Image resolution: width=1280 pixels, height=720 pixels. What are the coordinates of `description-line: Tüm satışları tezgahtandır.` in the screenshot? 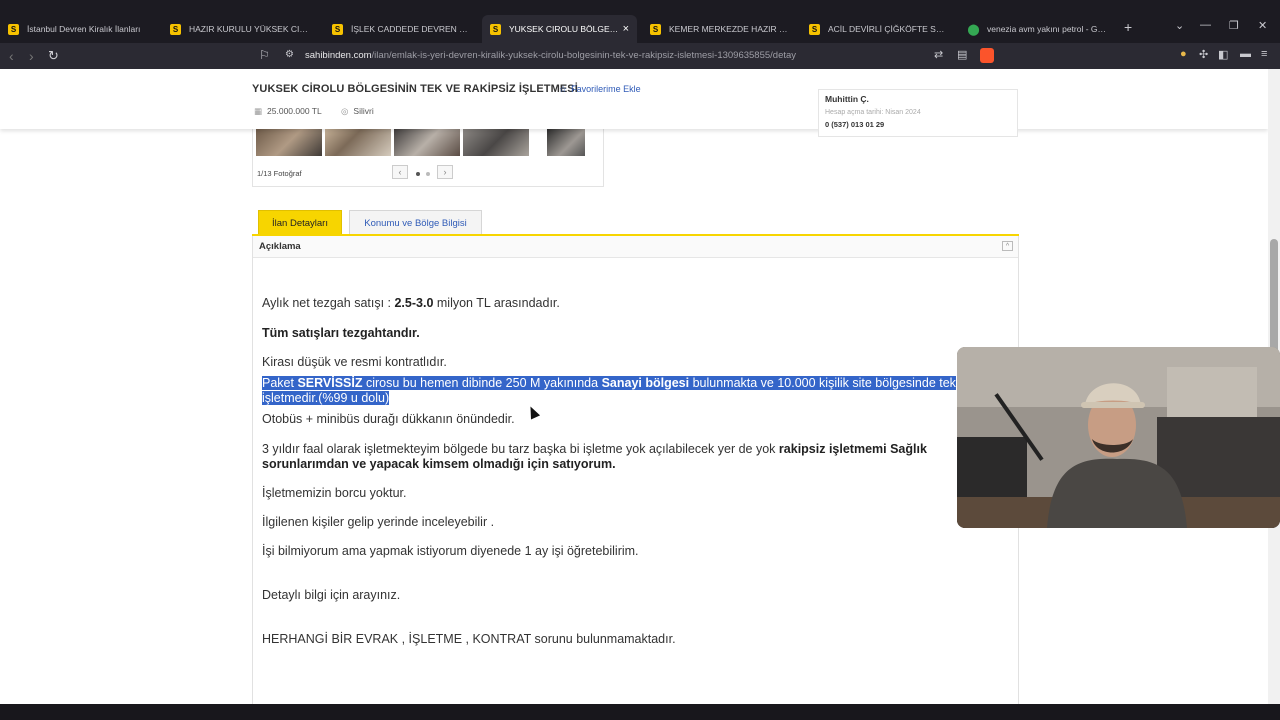 It's located at (341, 333).